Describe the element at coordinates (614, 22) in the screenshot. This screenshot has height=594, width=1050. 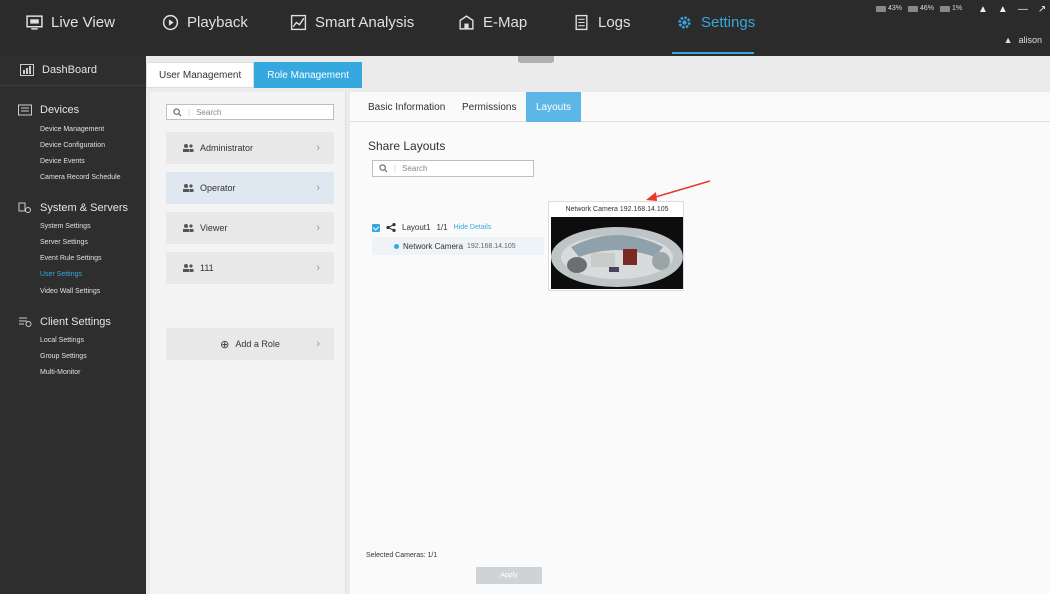
I see `nav-label: Logs` at that location.